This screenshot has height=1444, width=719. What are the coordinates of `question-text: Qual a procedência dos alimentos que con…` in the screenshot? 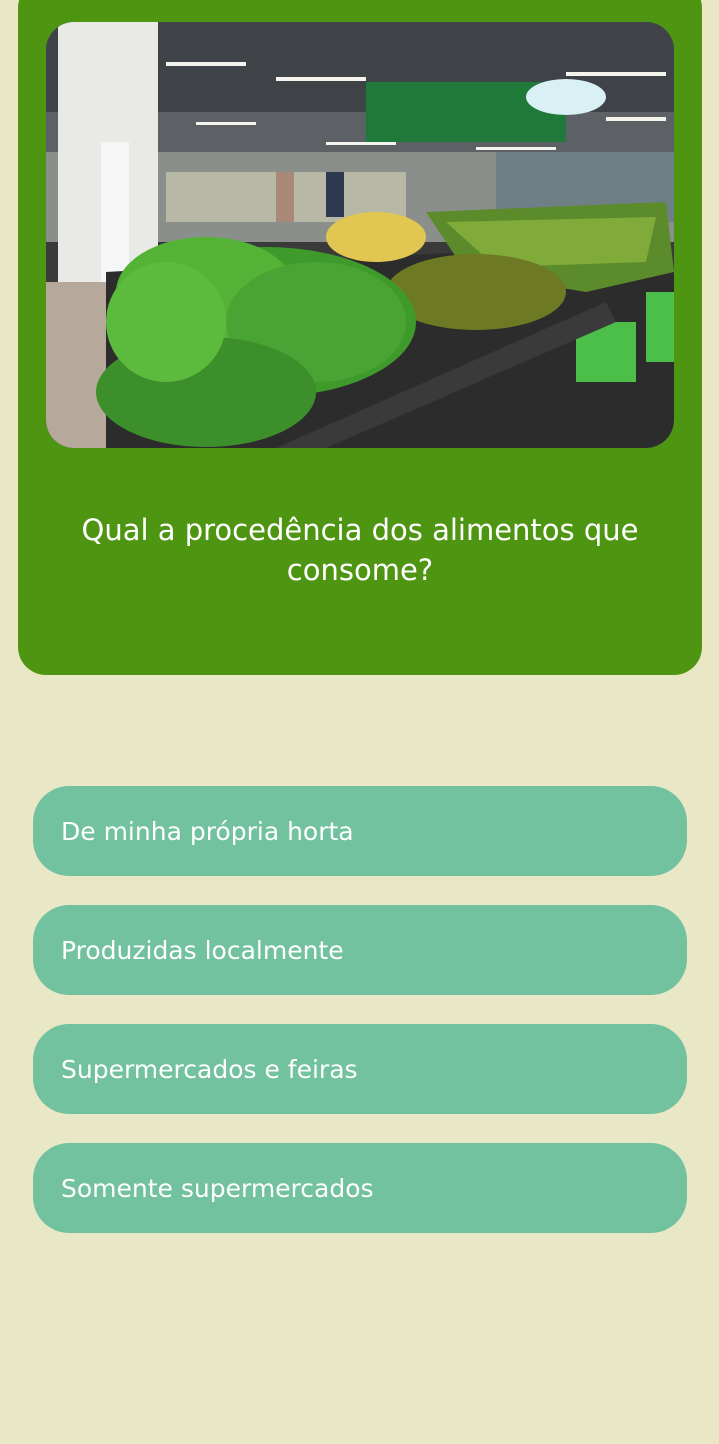 It's located at (360, 550).